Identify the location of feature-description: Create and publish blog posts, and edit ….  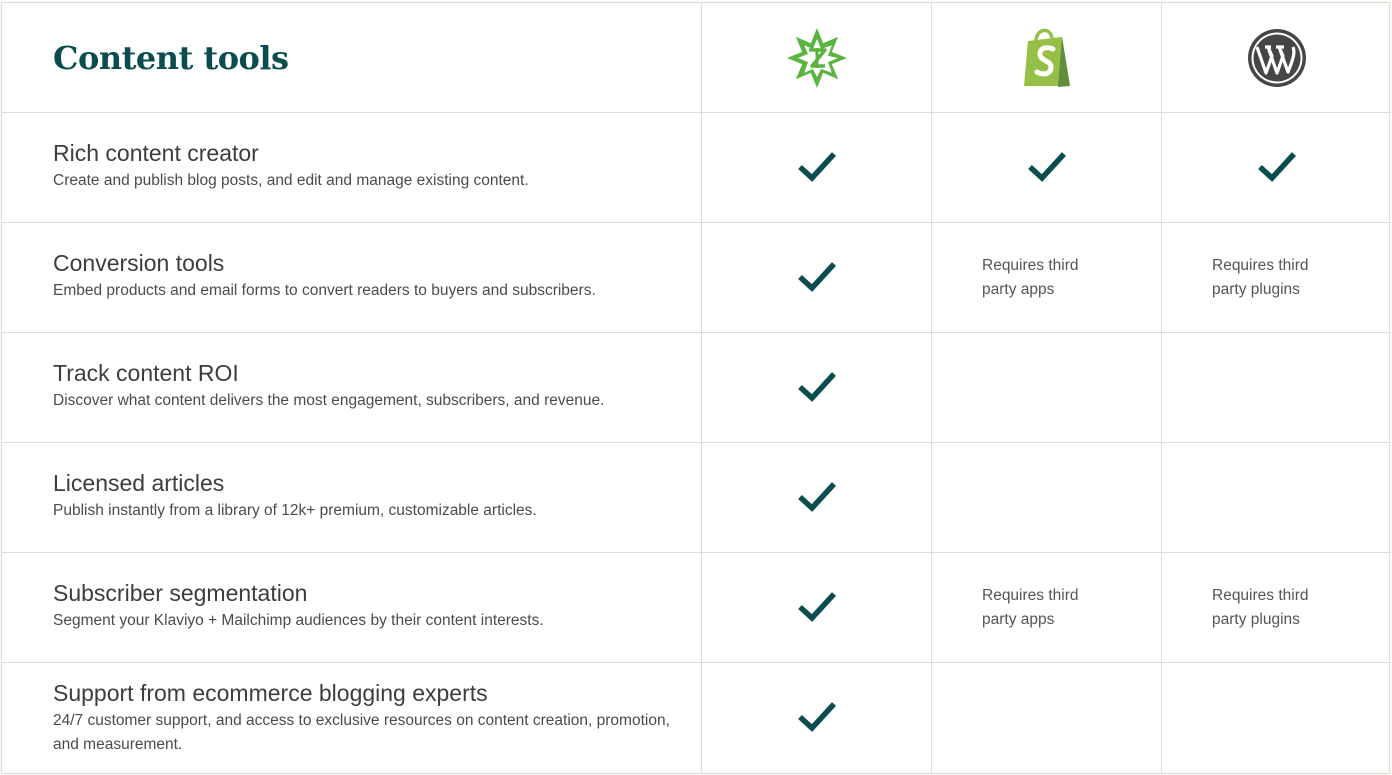
(291, 180).